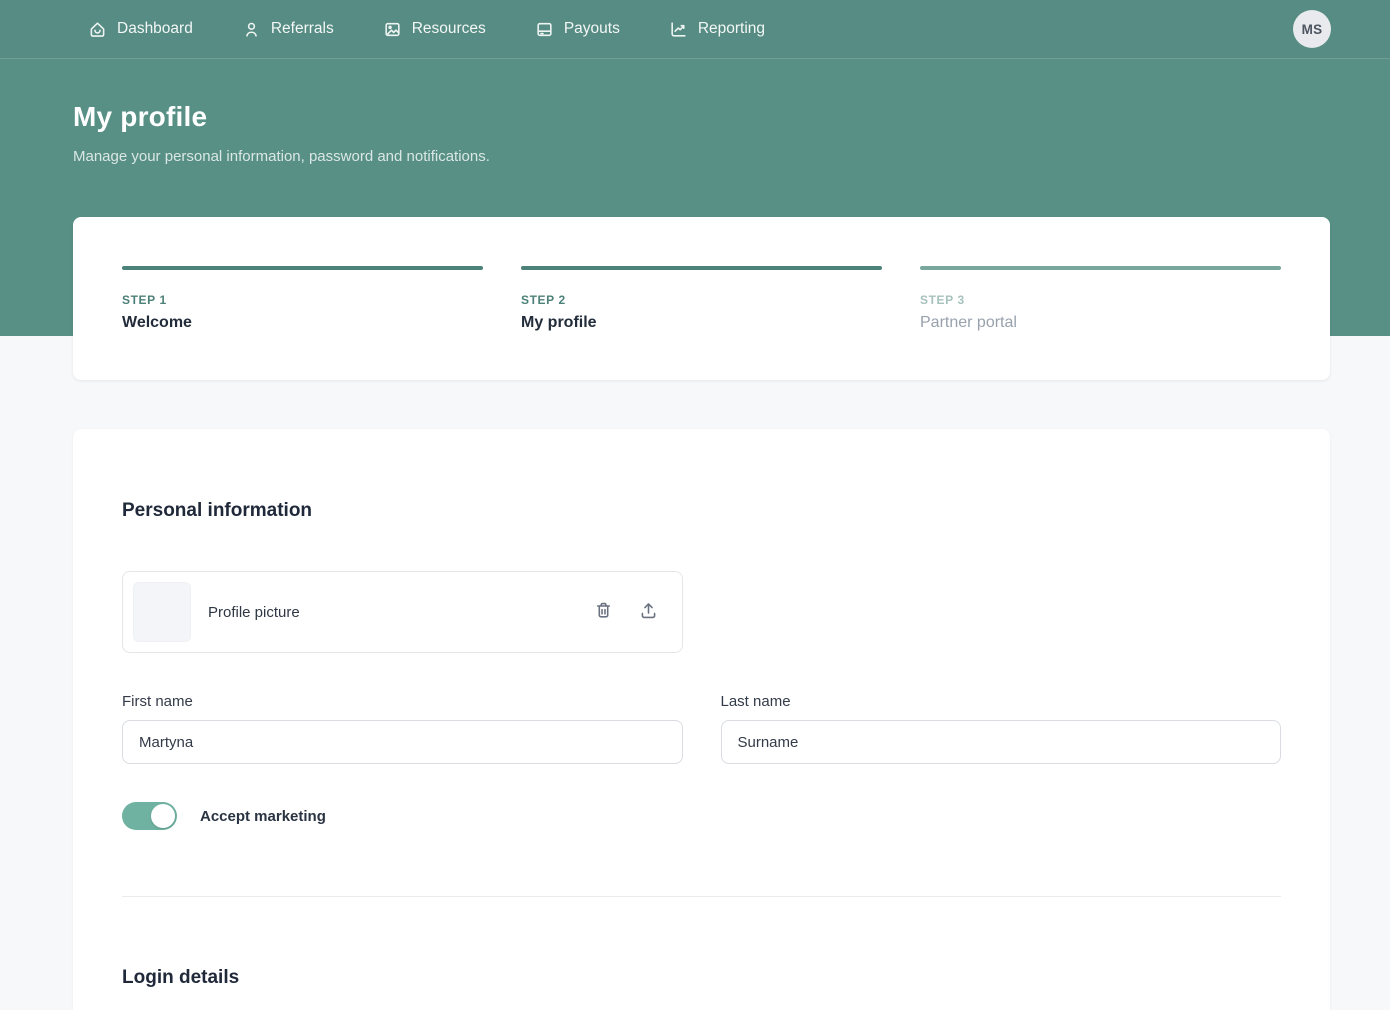 This screenshot has width=1390, height=1010. I want to click on step-title: Welcome, so click(157, 322).